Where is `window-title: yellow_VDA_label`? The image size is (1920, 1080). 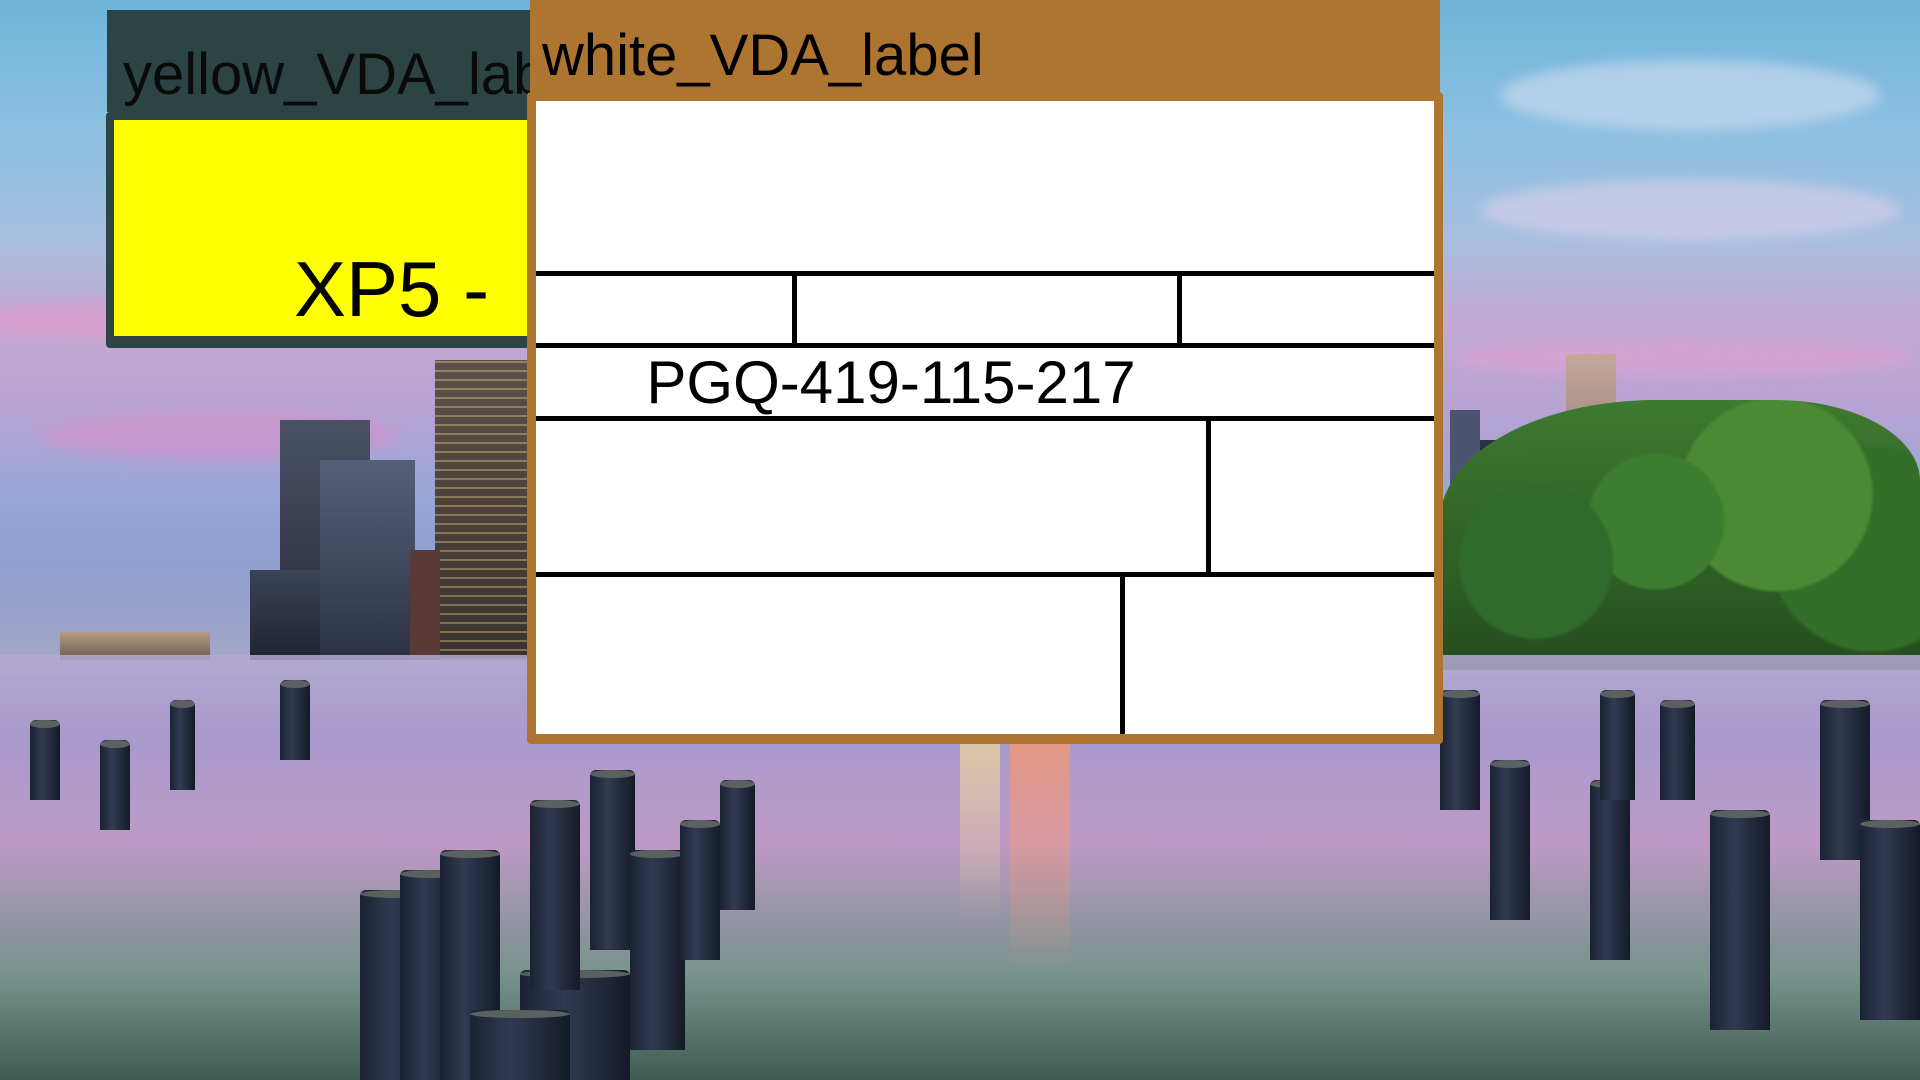 window-title: yellow_VDA_label is located at coordinates (357, 74).